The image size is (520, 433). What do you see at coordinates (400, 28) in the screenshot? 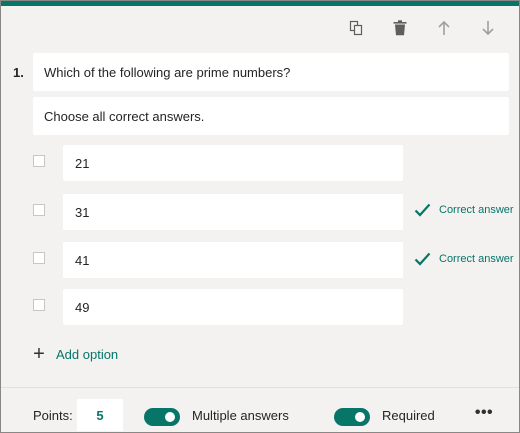
I see `delete-icon` at bounding box center [400, 28].